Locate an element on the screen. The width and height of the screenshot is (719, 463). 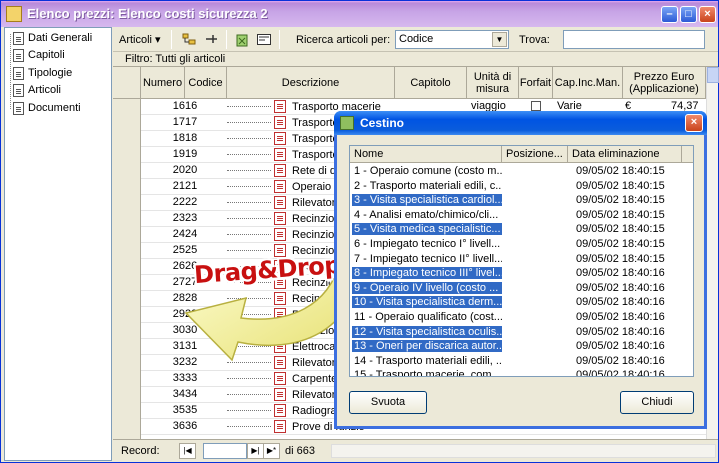
find-label: Trova: is located at coordinates (534, 39).